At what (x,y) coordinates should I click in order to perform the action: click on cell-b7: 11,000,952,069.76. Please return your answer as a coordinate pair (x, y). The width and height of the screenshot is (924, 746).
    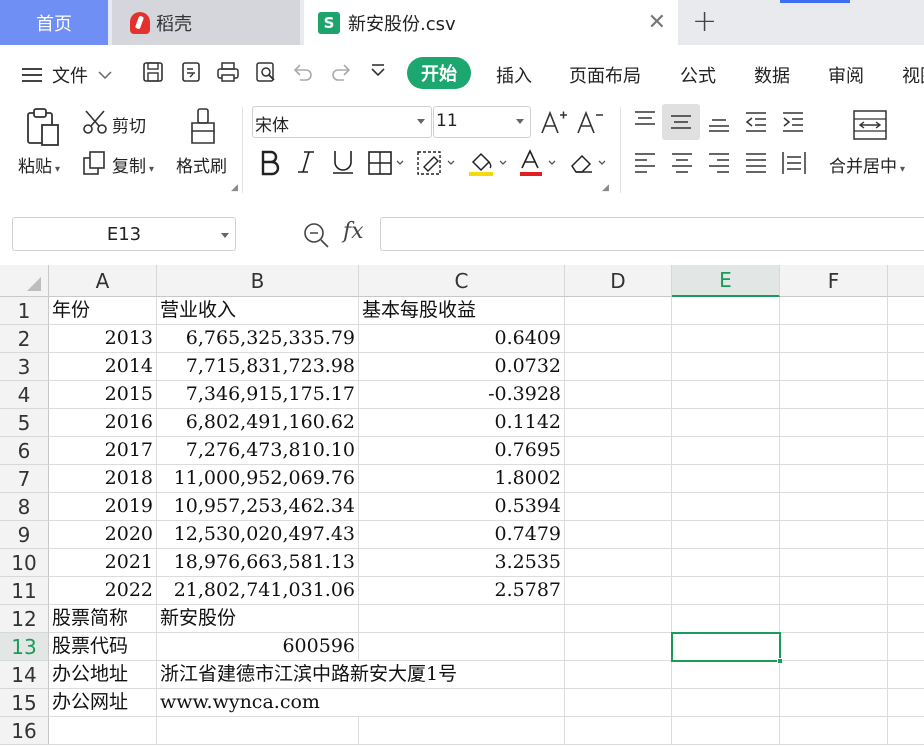
    Looking at the image, I should click on (258, 479).